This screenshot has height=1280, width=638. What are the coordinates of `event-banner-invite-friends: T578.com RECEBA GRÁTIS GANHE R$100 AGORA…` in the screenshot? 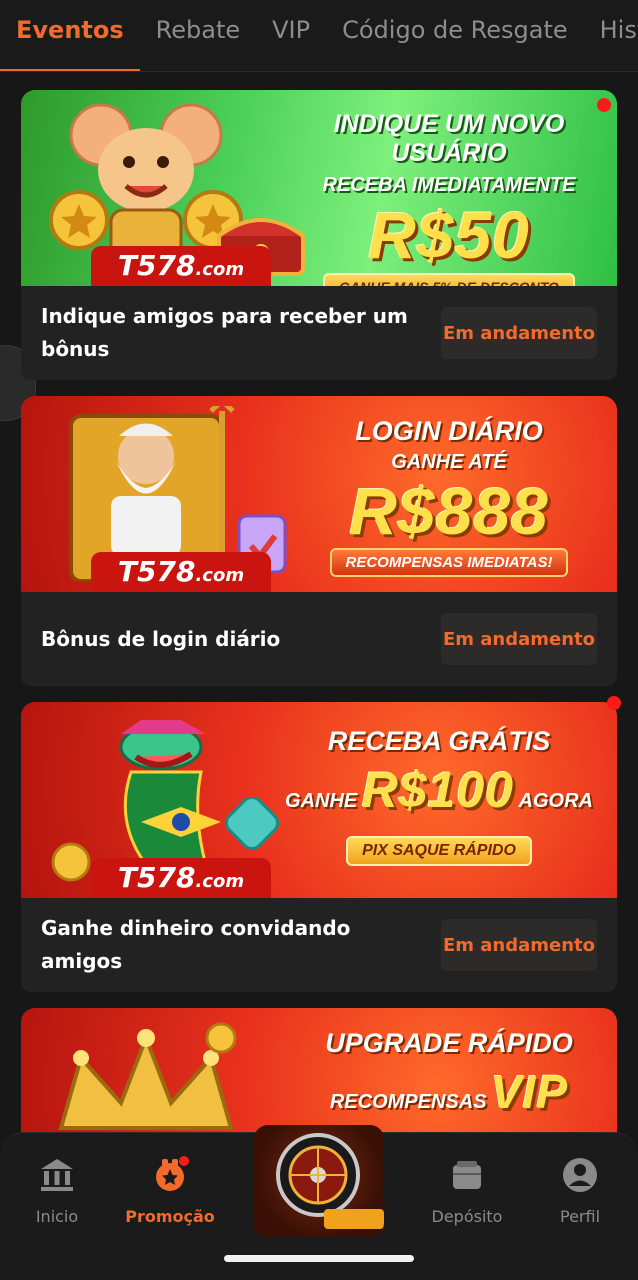 It's located at (319, 800).